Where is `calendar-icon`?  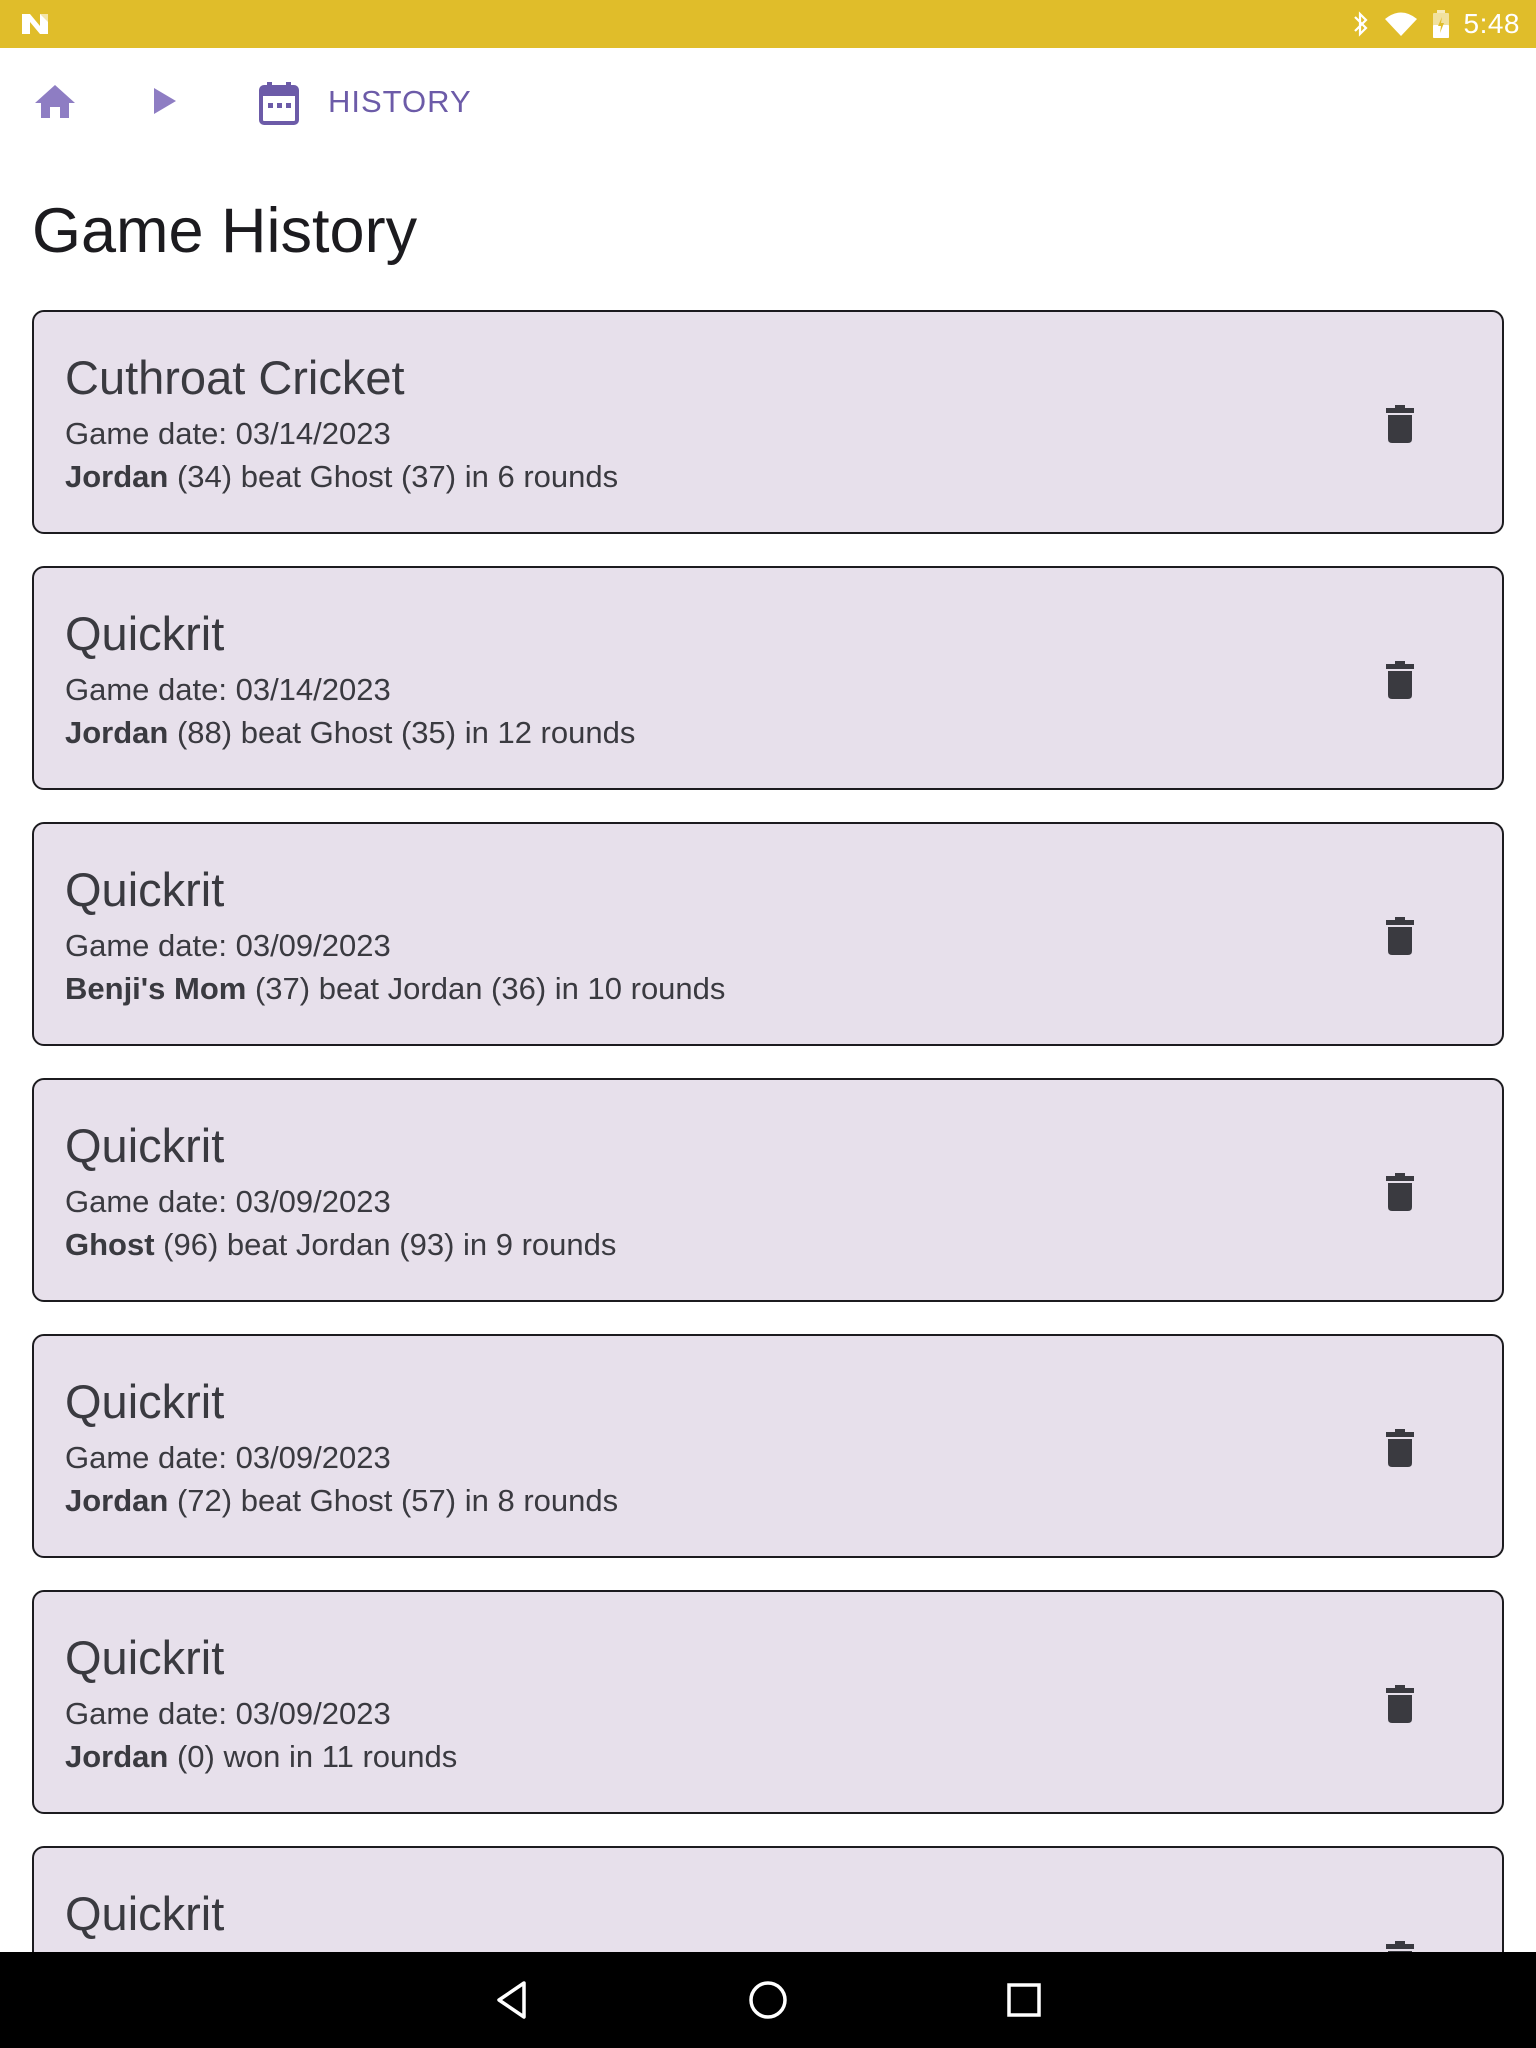 calendar-icon is located at coordinates (279, 103).